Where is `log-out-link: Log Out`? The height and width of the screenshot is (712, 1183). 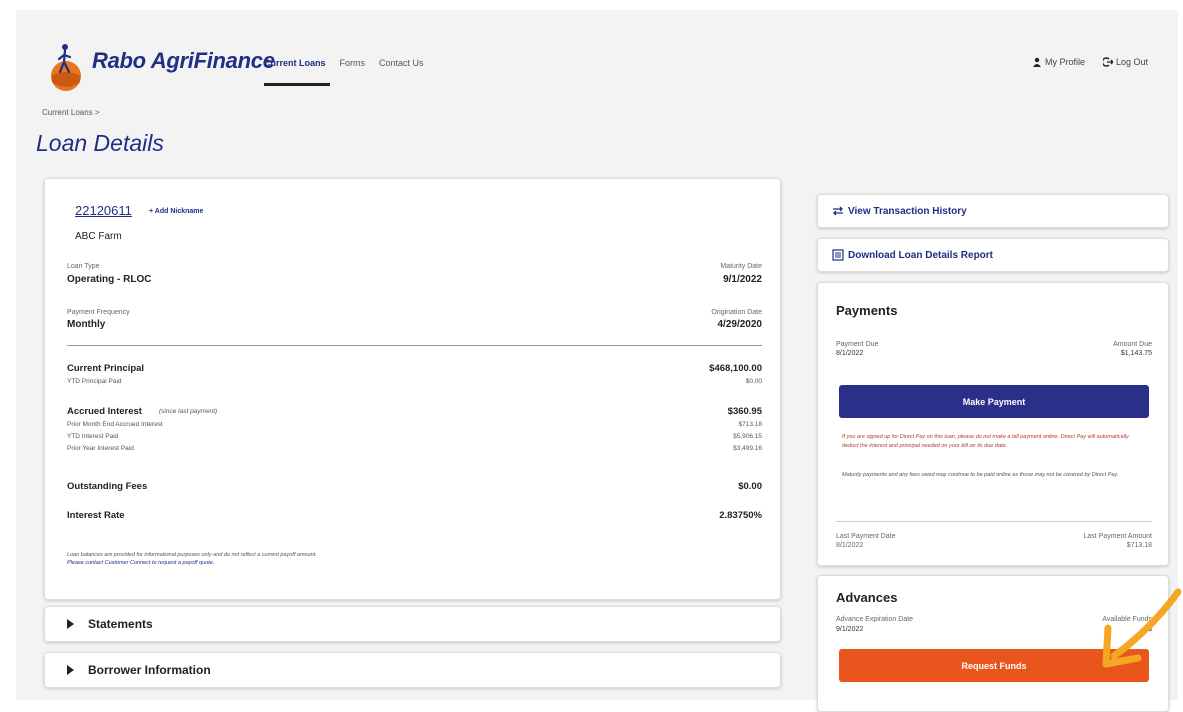 log-out-link: Log Out is located at coordinates (1125, 62).